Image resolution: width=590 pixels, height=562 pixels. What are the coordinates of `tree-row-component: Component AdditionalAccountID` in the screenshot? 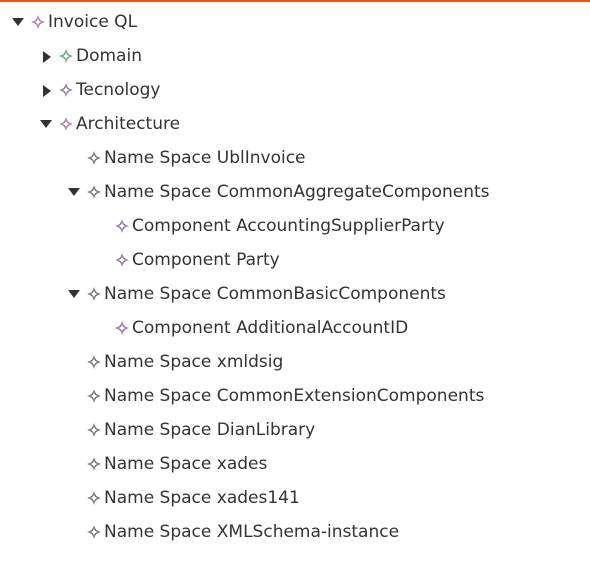 It's located at (295, 328).